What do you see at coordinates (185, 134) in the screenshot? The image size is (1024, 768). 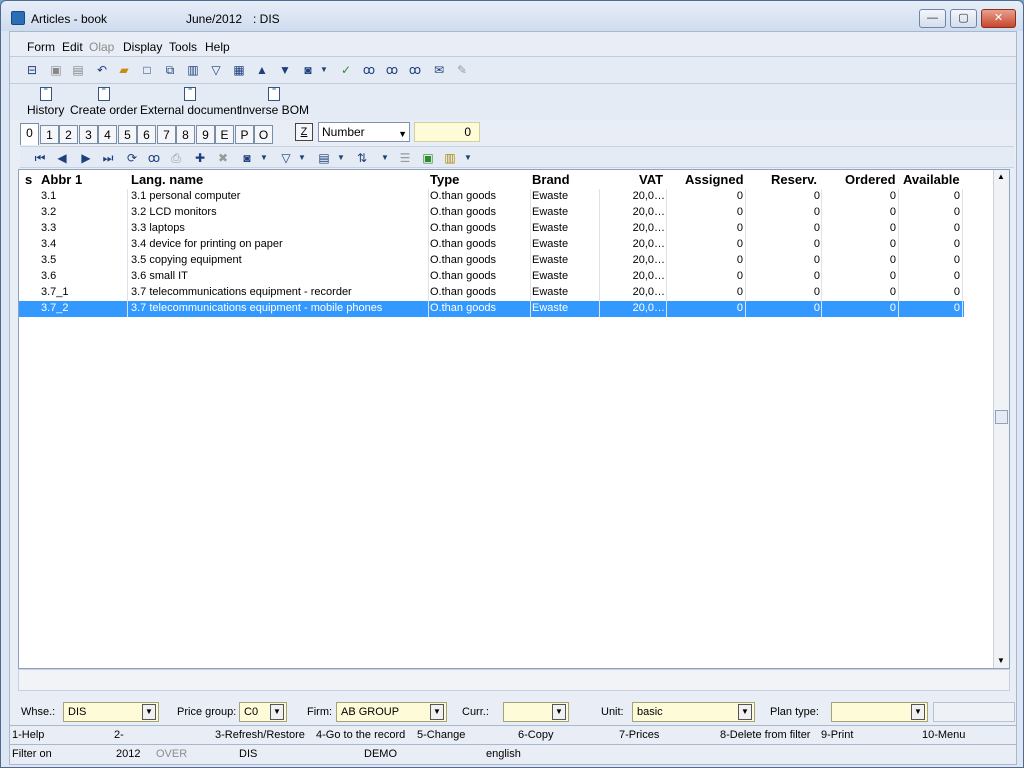 I see `tab-8: 8` at bounding box center [185, 134].